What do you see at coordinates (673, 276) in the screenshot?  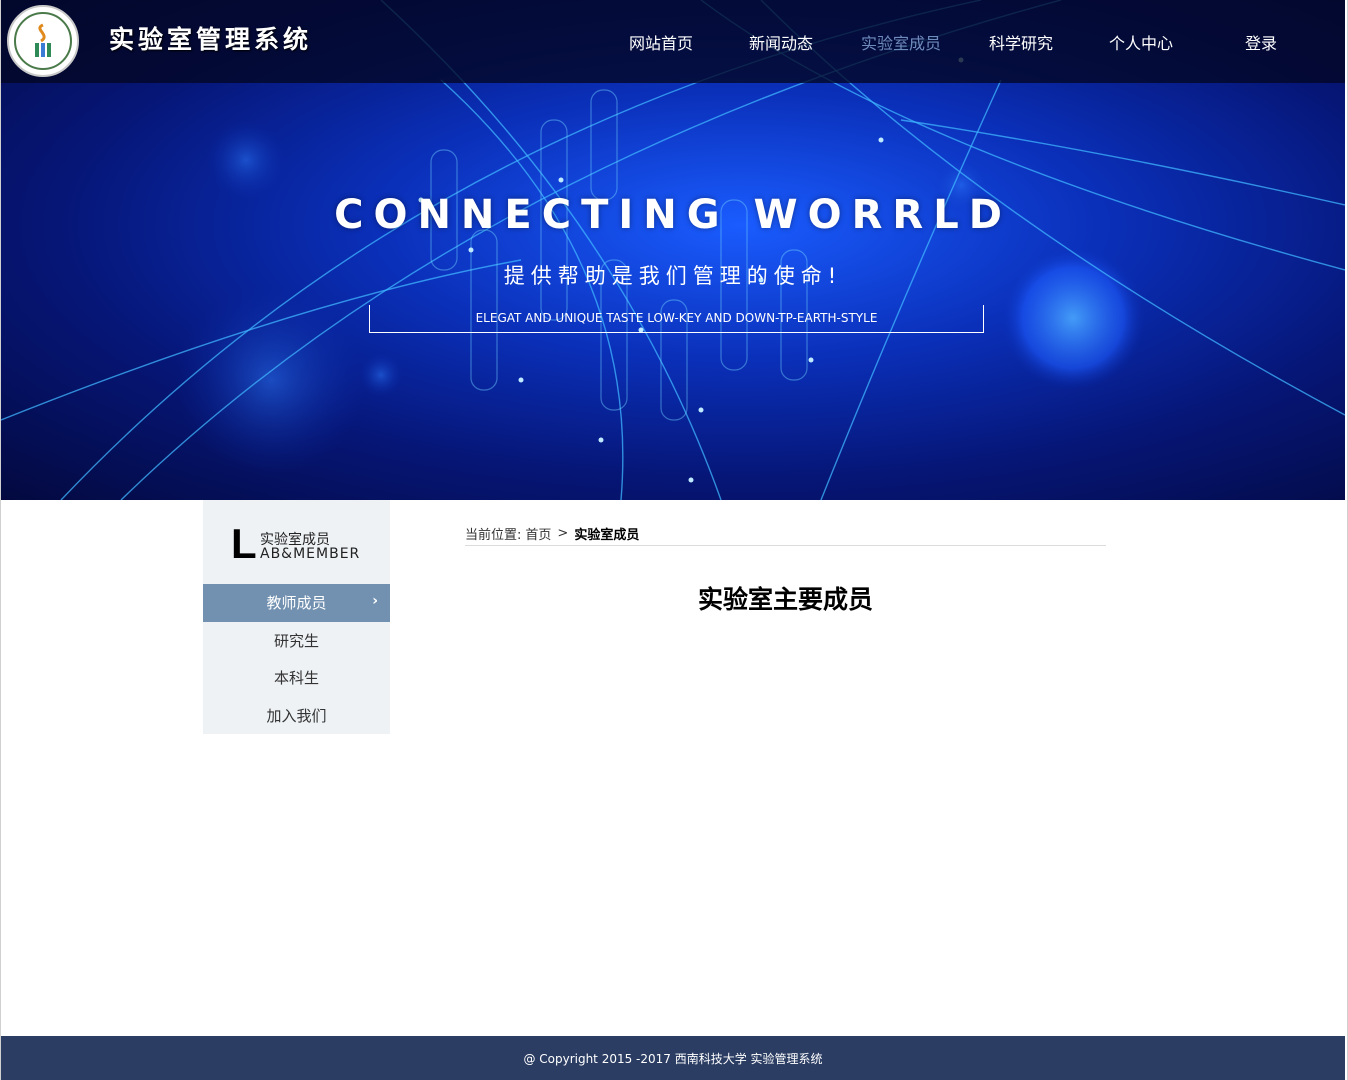 I see `hero-subtitle: 提供帮助是我们管理的使命!` at bounding box center [673, 276].